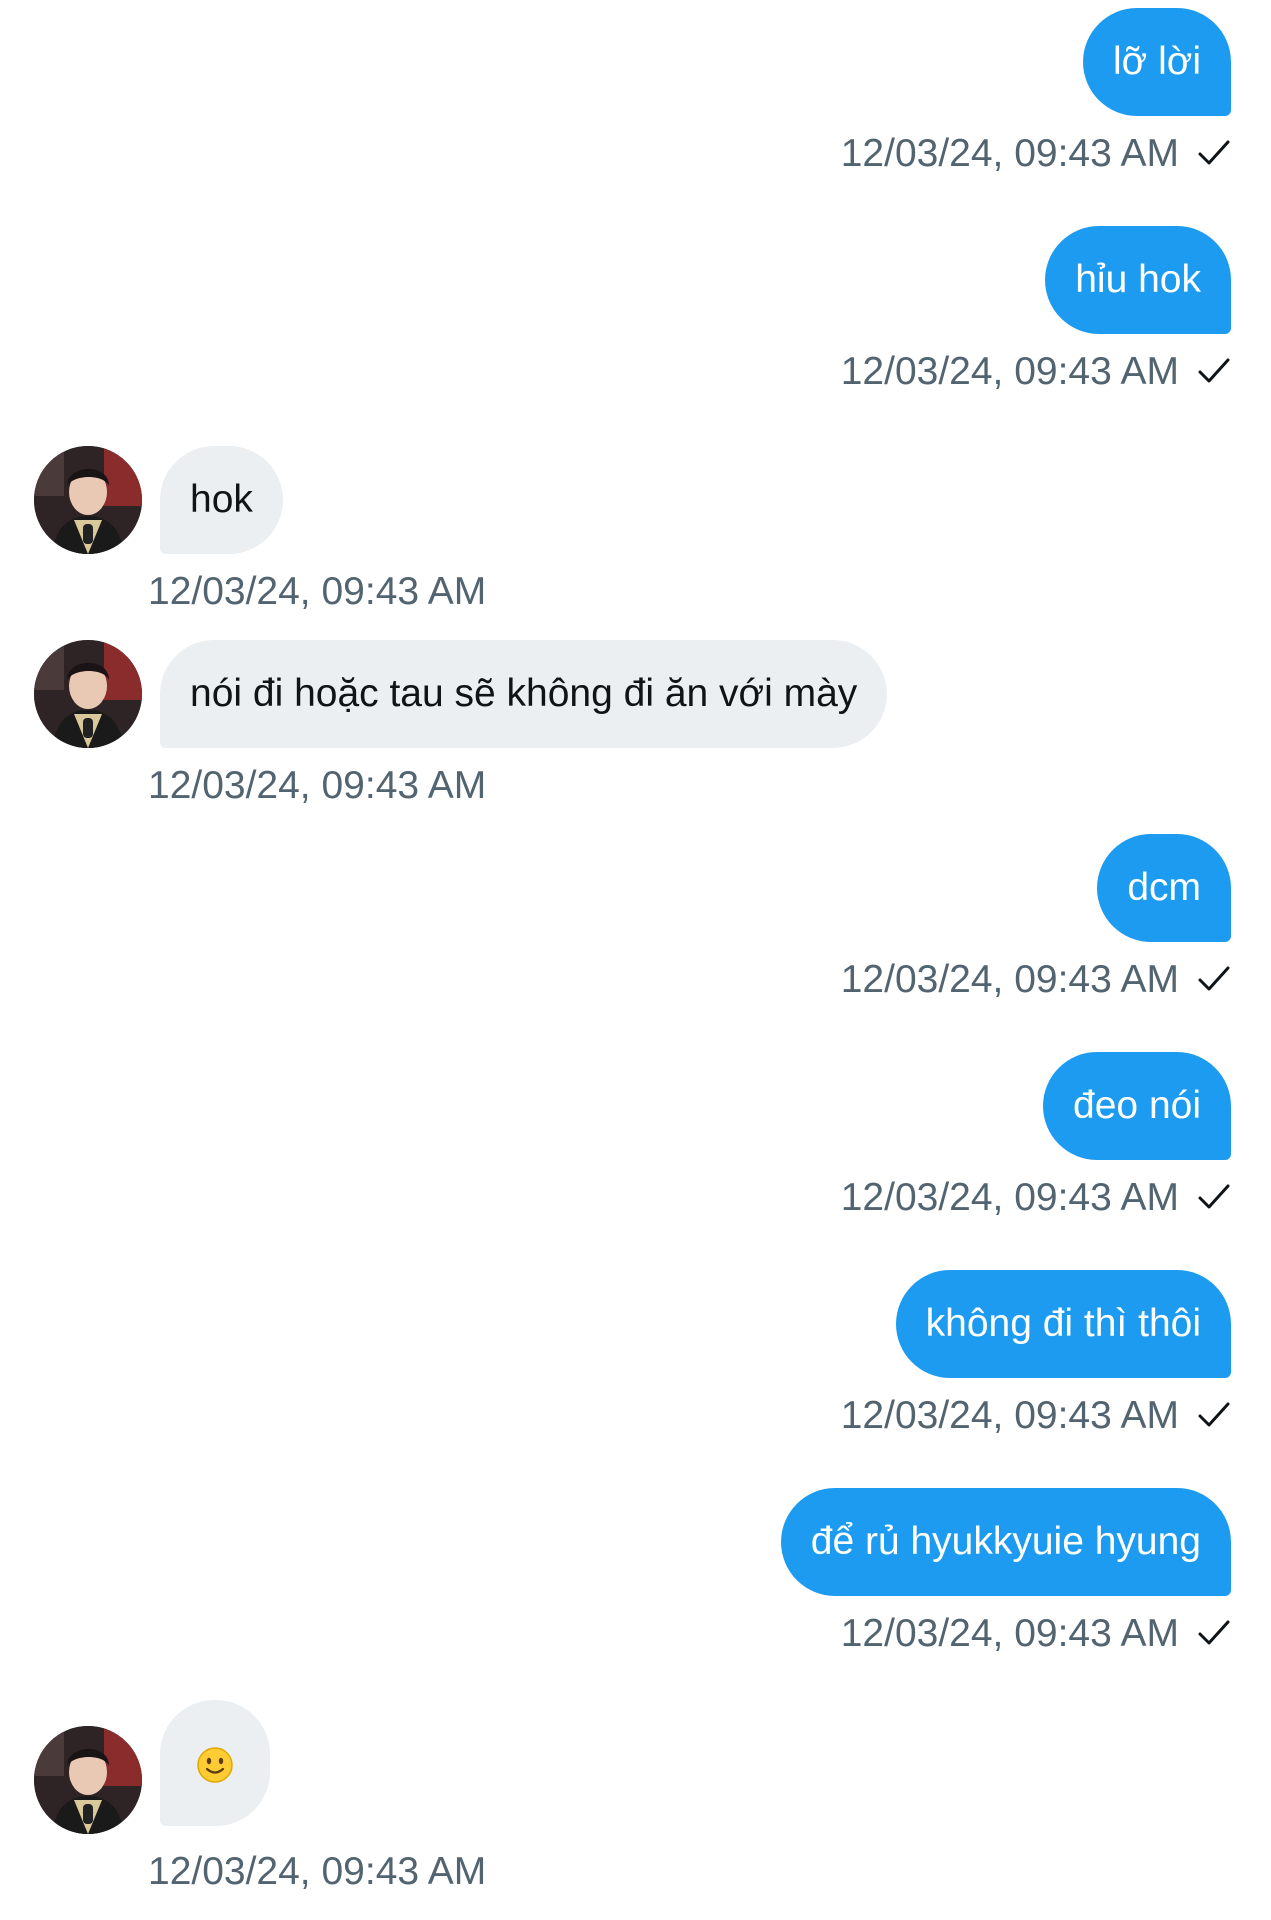  Describe the element at coordinates (635, 313) in the screenshot. I see `message-outgoing: hỉu hok 12/03/24, 09:43 AM` at that location.